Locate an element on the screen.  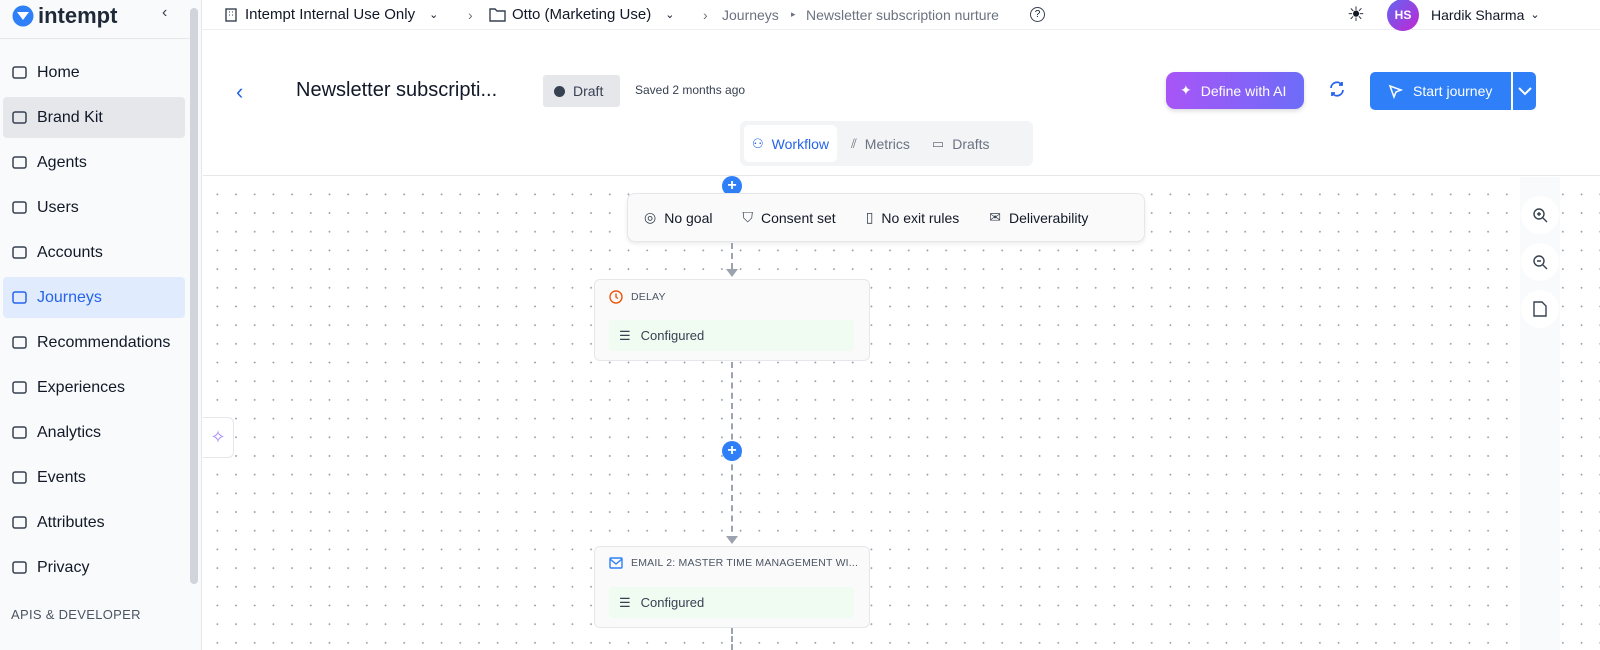
tab-drafts: ▭ Drafts is located at coordinates (961, 143).